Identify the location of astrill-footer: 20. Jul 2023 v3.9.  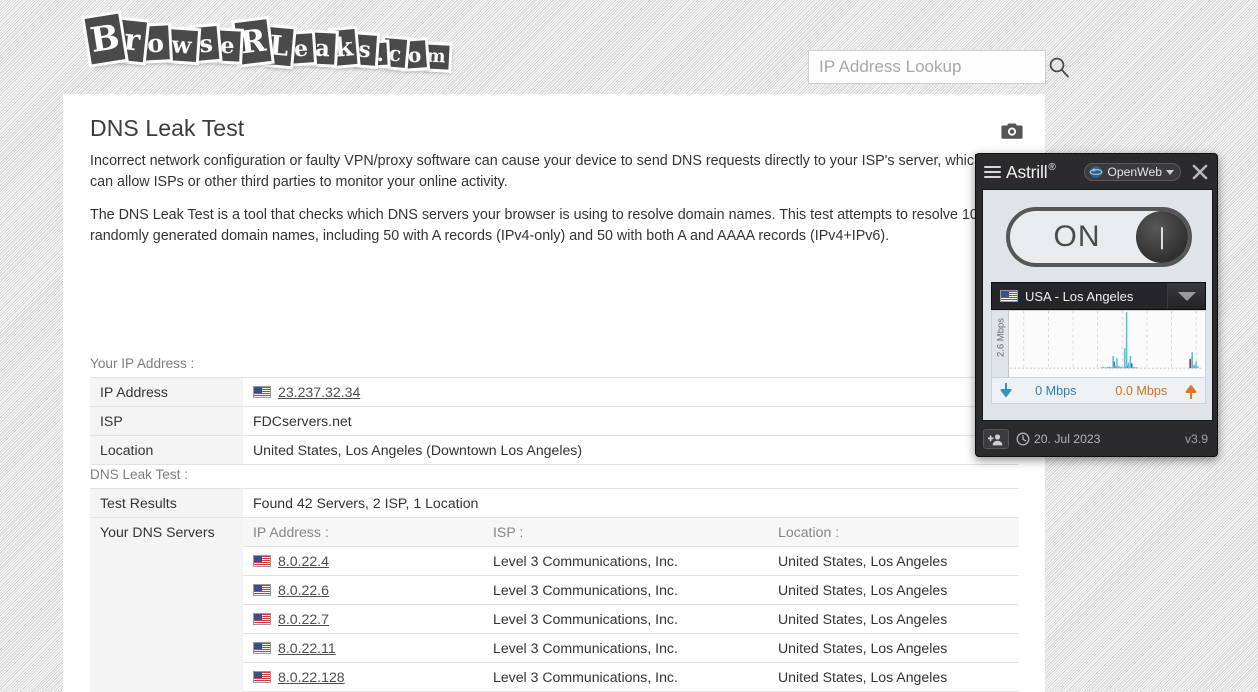
(1096, 439).